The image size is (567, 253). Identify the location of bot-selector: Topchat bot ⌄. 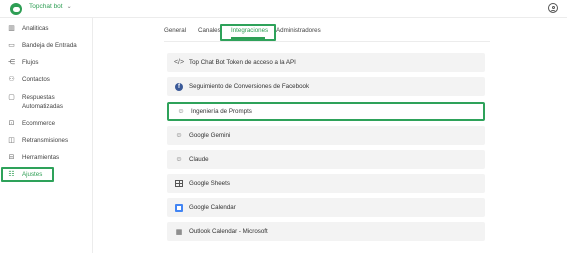
(50, 6).